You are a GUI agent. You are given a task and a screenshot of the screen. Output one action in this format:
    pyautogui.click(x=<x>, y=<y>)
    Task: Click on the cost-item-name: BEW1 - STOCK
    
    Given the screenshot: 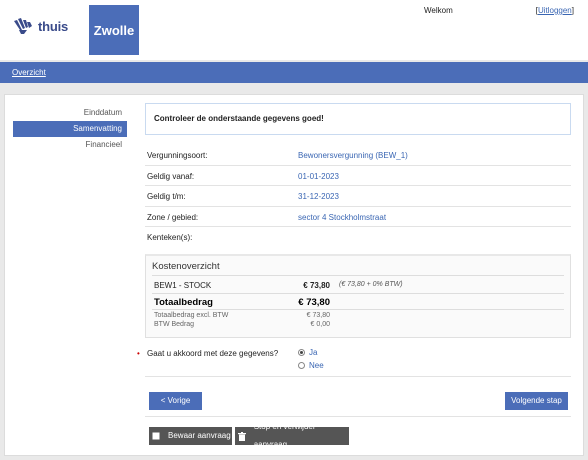 What is the action you would take?
    pyautogui.click(x=183, y=285)
    